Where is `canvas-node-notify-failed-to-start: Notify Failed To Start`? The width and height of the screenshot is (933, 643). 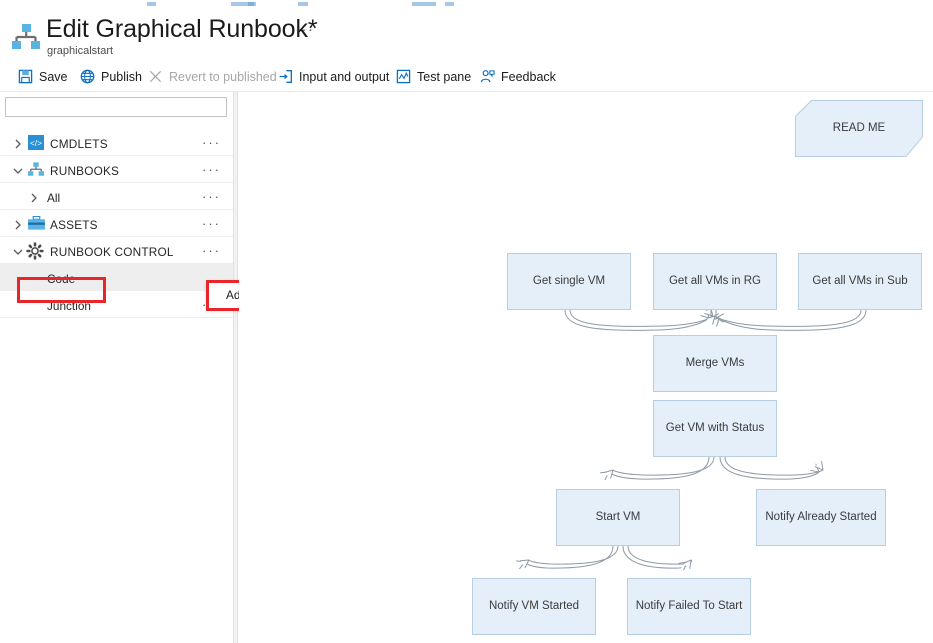 canvas-node-notify-failed-to-start: Notify Failed To Start is located at coordinates (689, 606).